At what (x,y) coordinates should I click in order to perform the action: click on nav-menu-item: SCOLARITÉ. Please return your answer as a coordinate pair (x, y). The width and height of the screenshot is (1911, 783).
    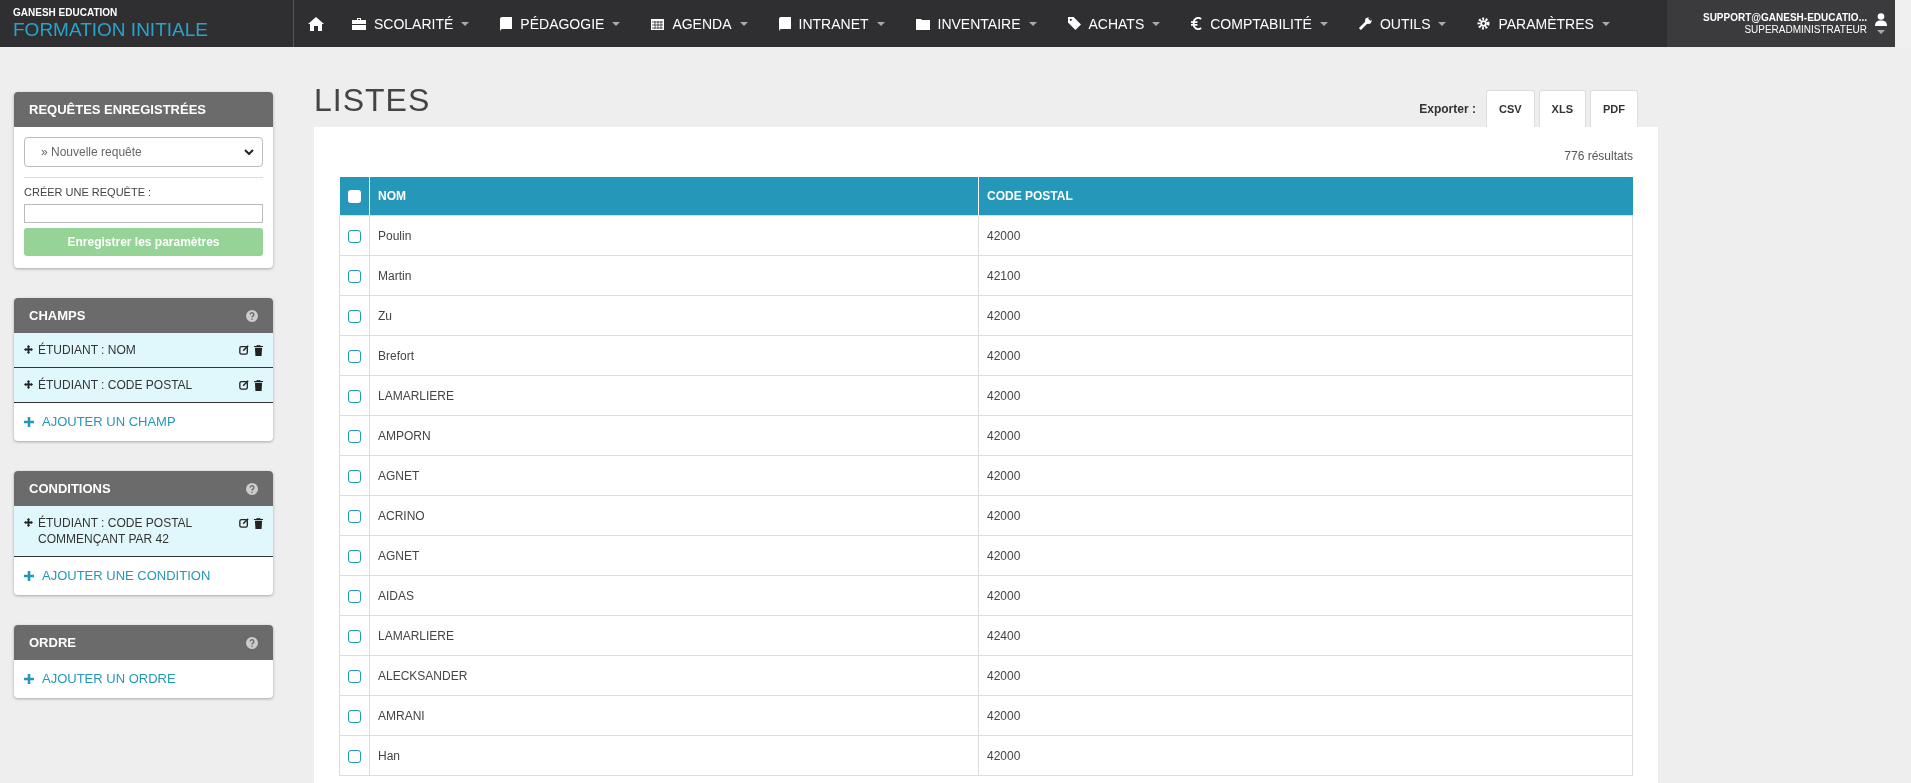
    Looking at the image, I should click on (411, 23).